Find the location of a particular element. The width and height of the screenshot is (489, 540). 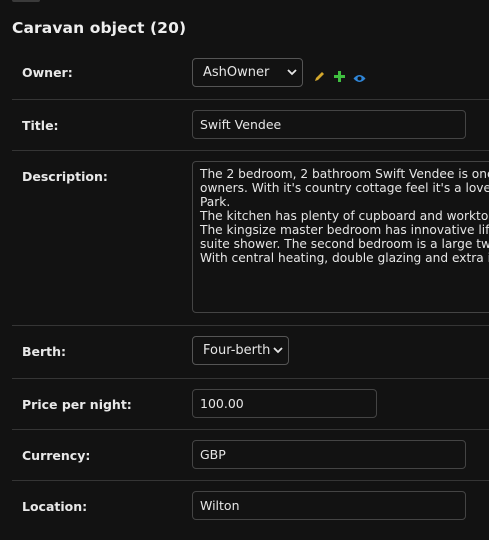

berth-select-value: Four-berth is located at coordinates (237, 350).